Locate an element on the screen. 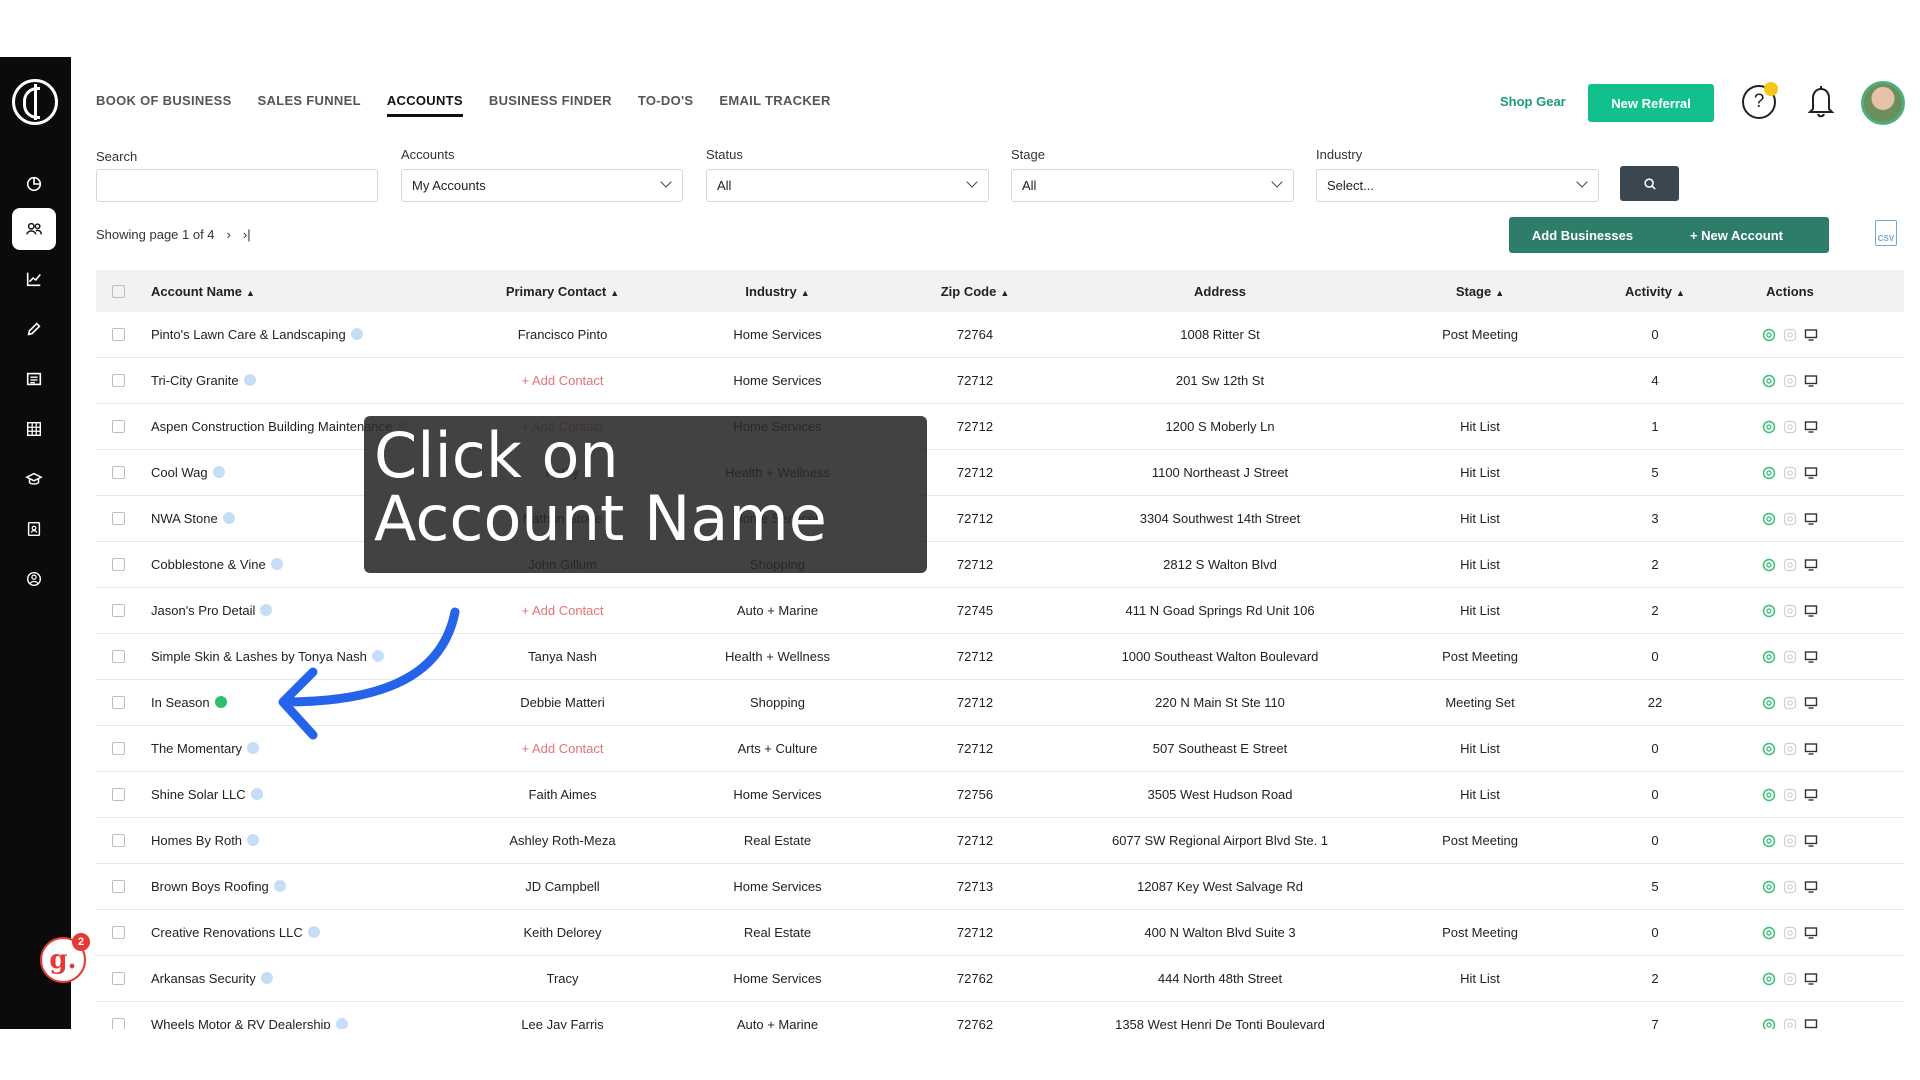 This screenshot has width=1920, height=1080. csv-export-icon: CSV is located at coordinates (1886, 233).